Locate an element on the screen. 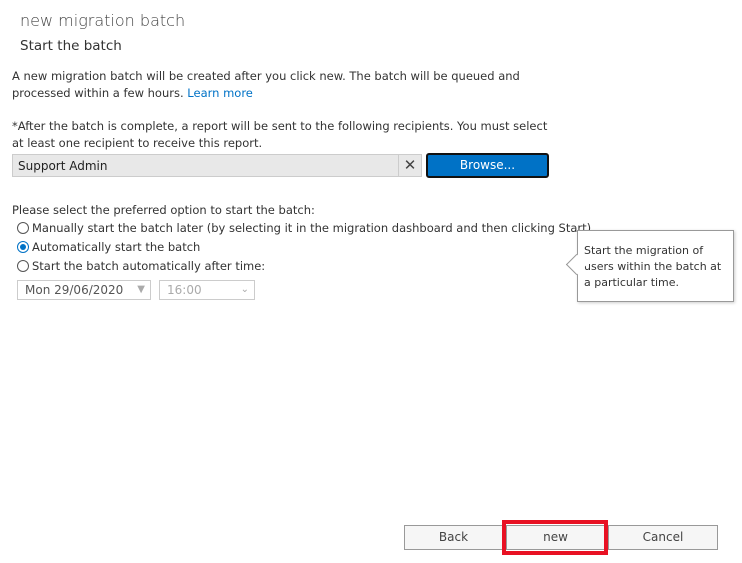 This screenshot has width=742, height=563. chevron-down-icon: ⌄ is located at coordinates (244, 289).